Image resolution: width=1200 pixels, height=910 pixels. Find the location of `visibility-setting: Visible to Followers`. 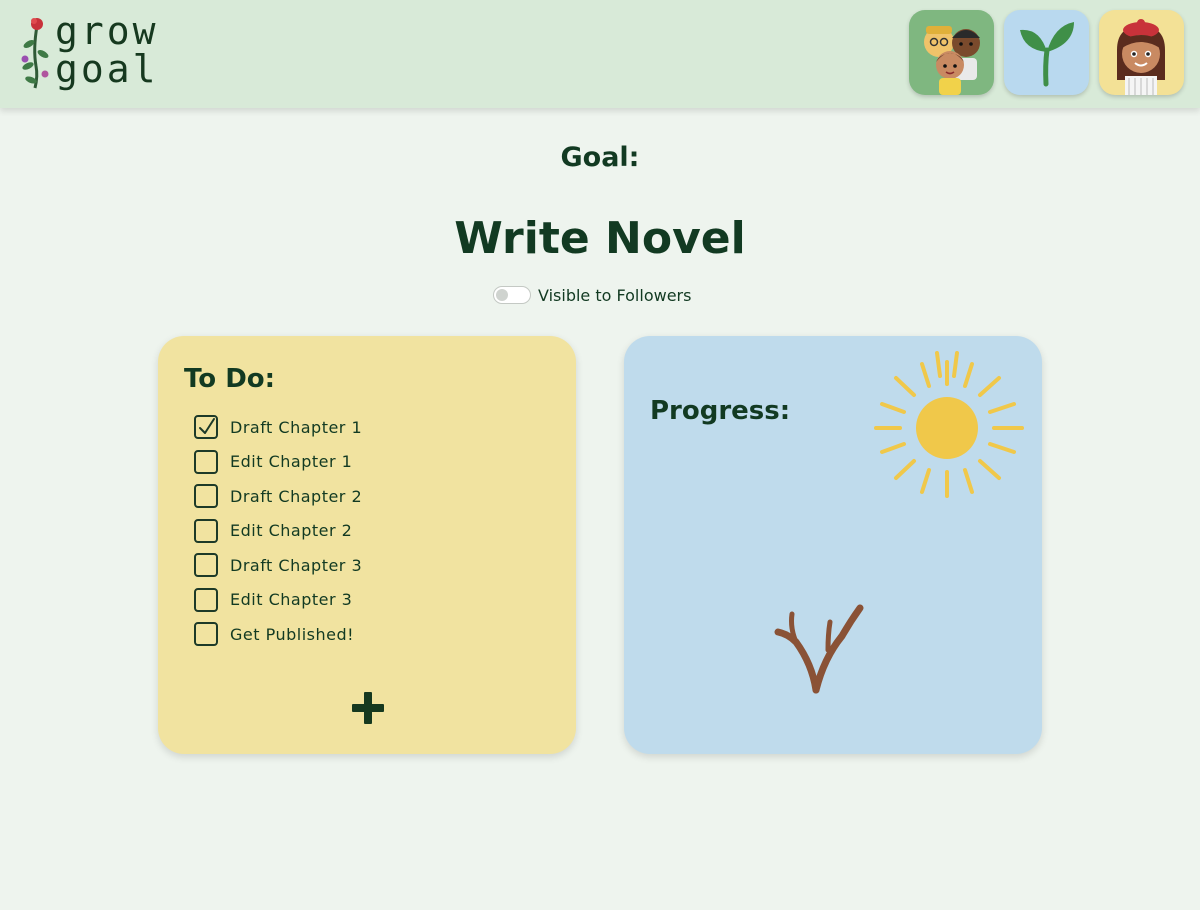

visibility-setting: Visible to Followers is located at coordinates (592, 295).